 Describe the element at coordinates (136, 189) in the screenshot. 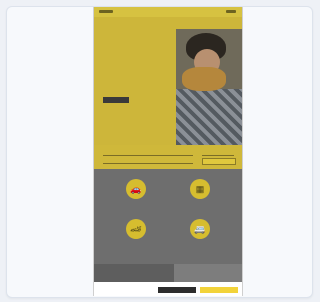

I see `car-icon: 🚗` at that location.